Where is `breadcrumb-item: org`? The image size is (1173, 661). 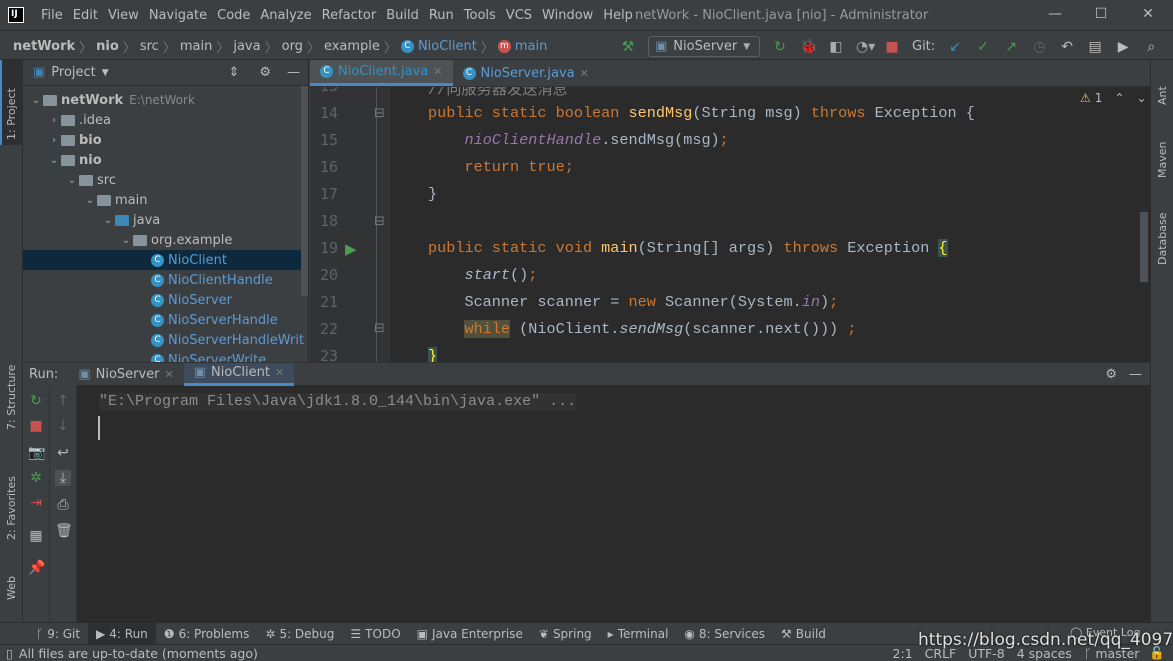
breadcrumb-item: org is located at coordinates (292, 46).